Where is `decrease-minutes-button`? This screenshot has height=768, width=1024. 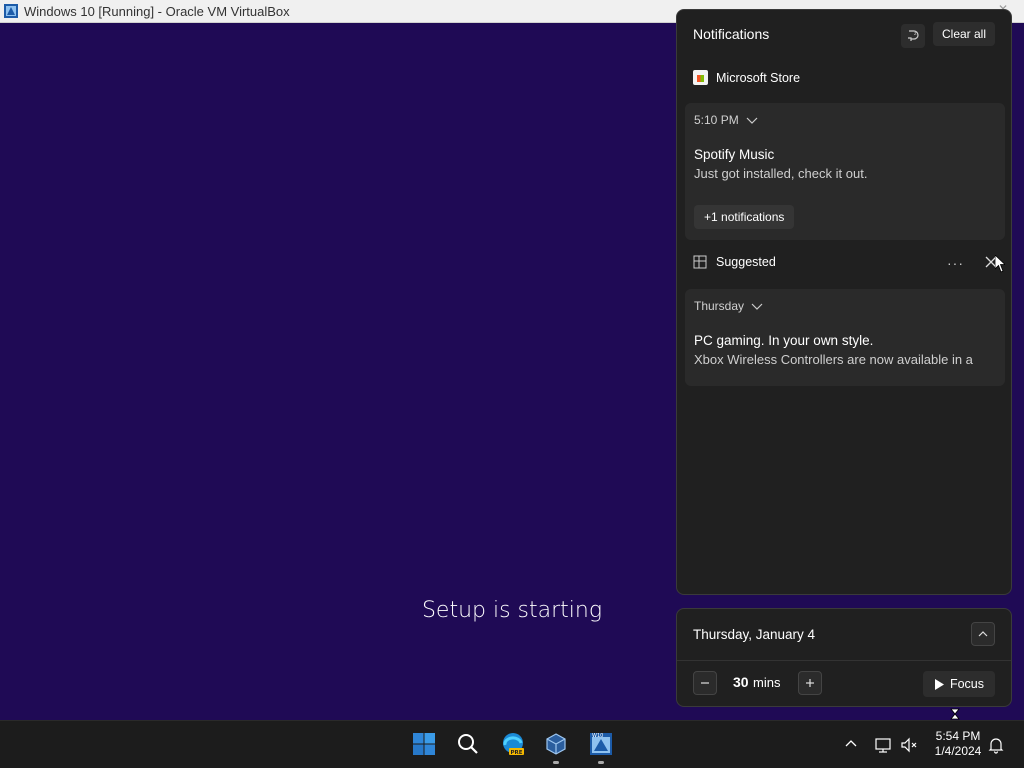
decrease-minutes-button is located at coordinates (705, 683).